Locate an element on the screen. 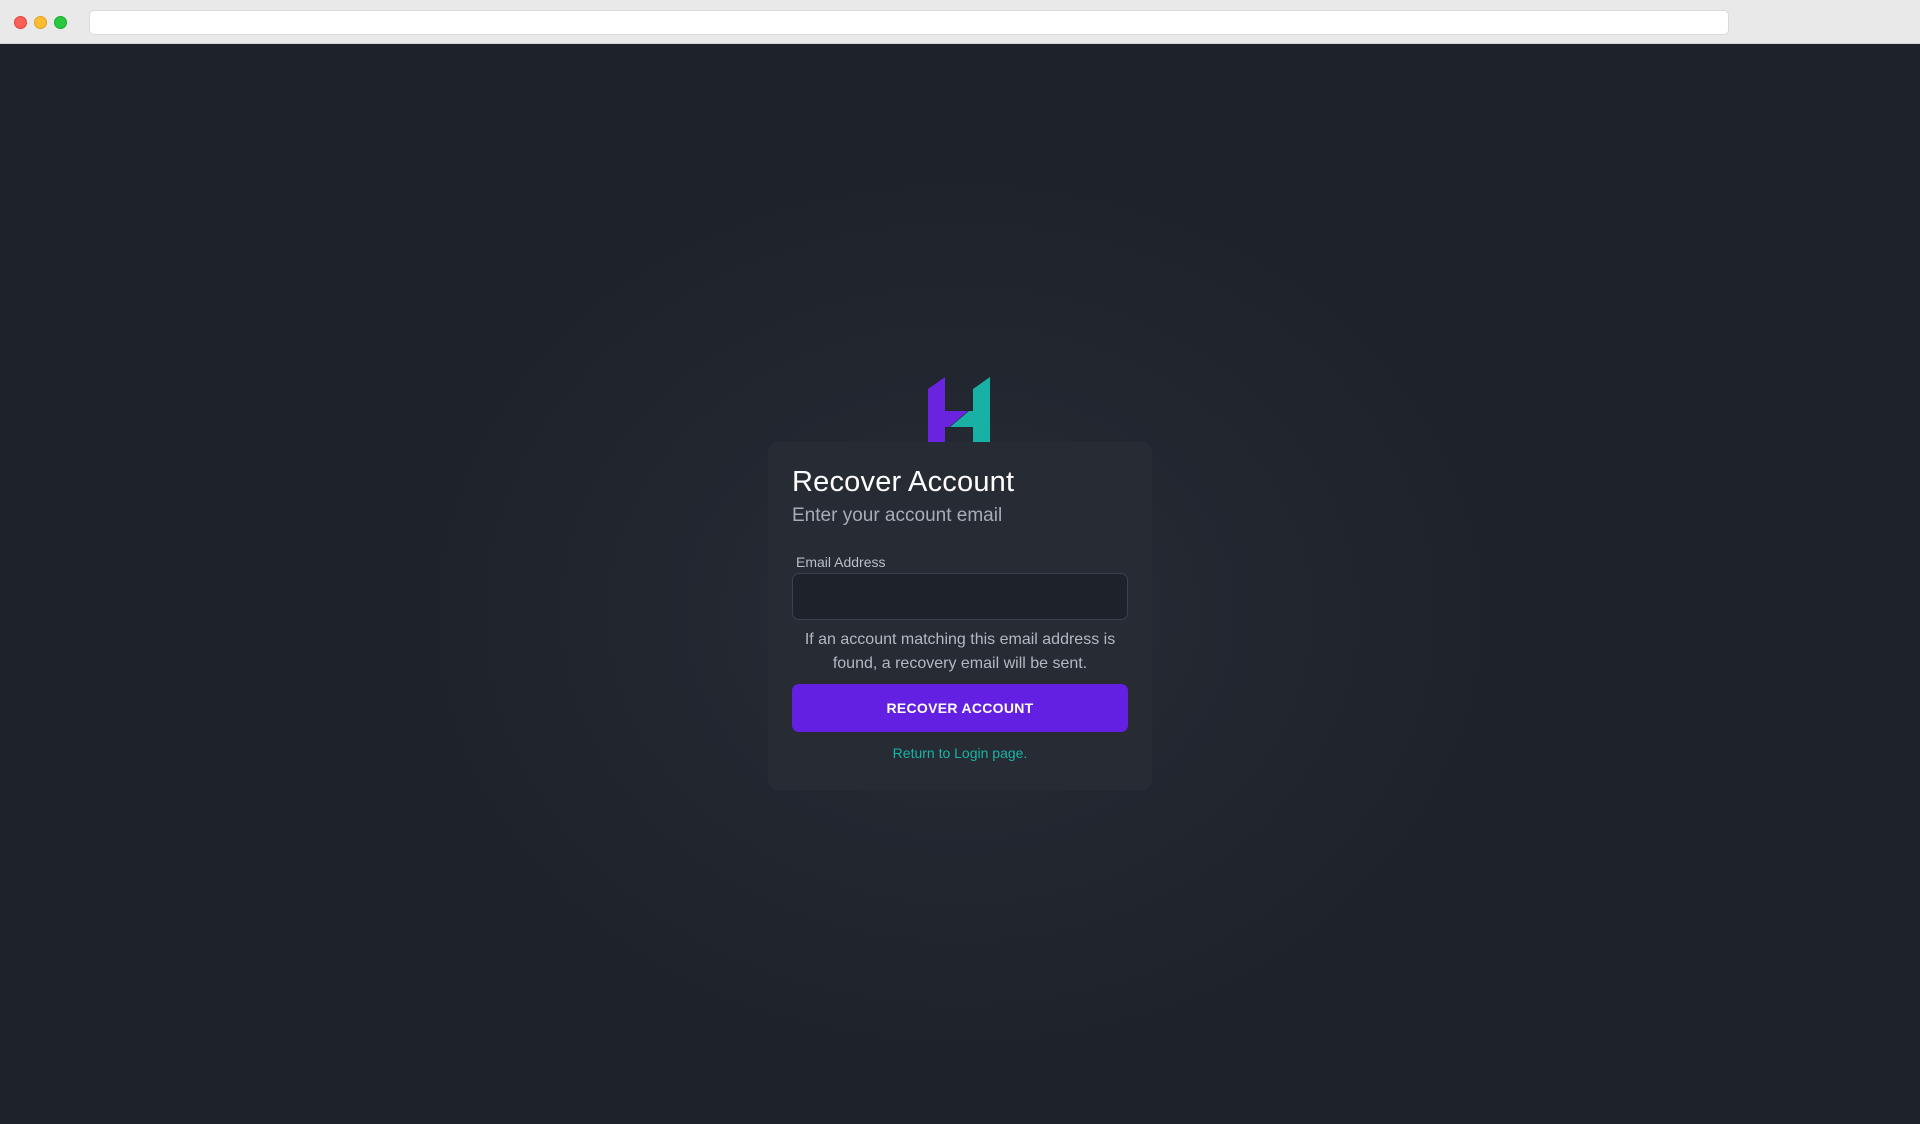 The width and height of the screenshot is (1920, 1124). return-to-login-link: Return to Login page. is located at coordinates (960, 753).